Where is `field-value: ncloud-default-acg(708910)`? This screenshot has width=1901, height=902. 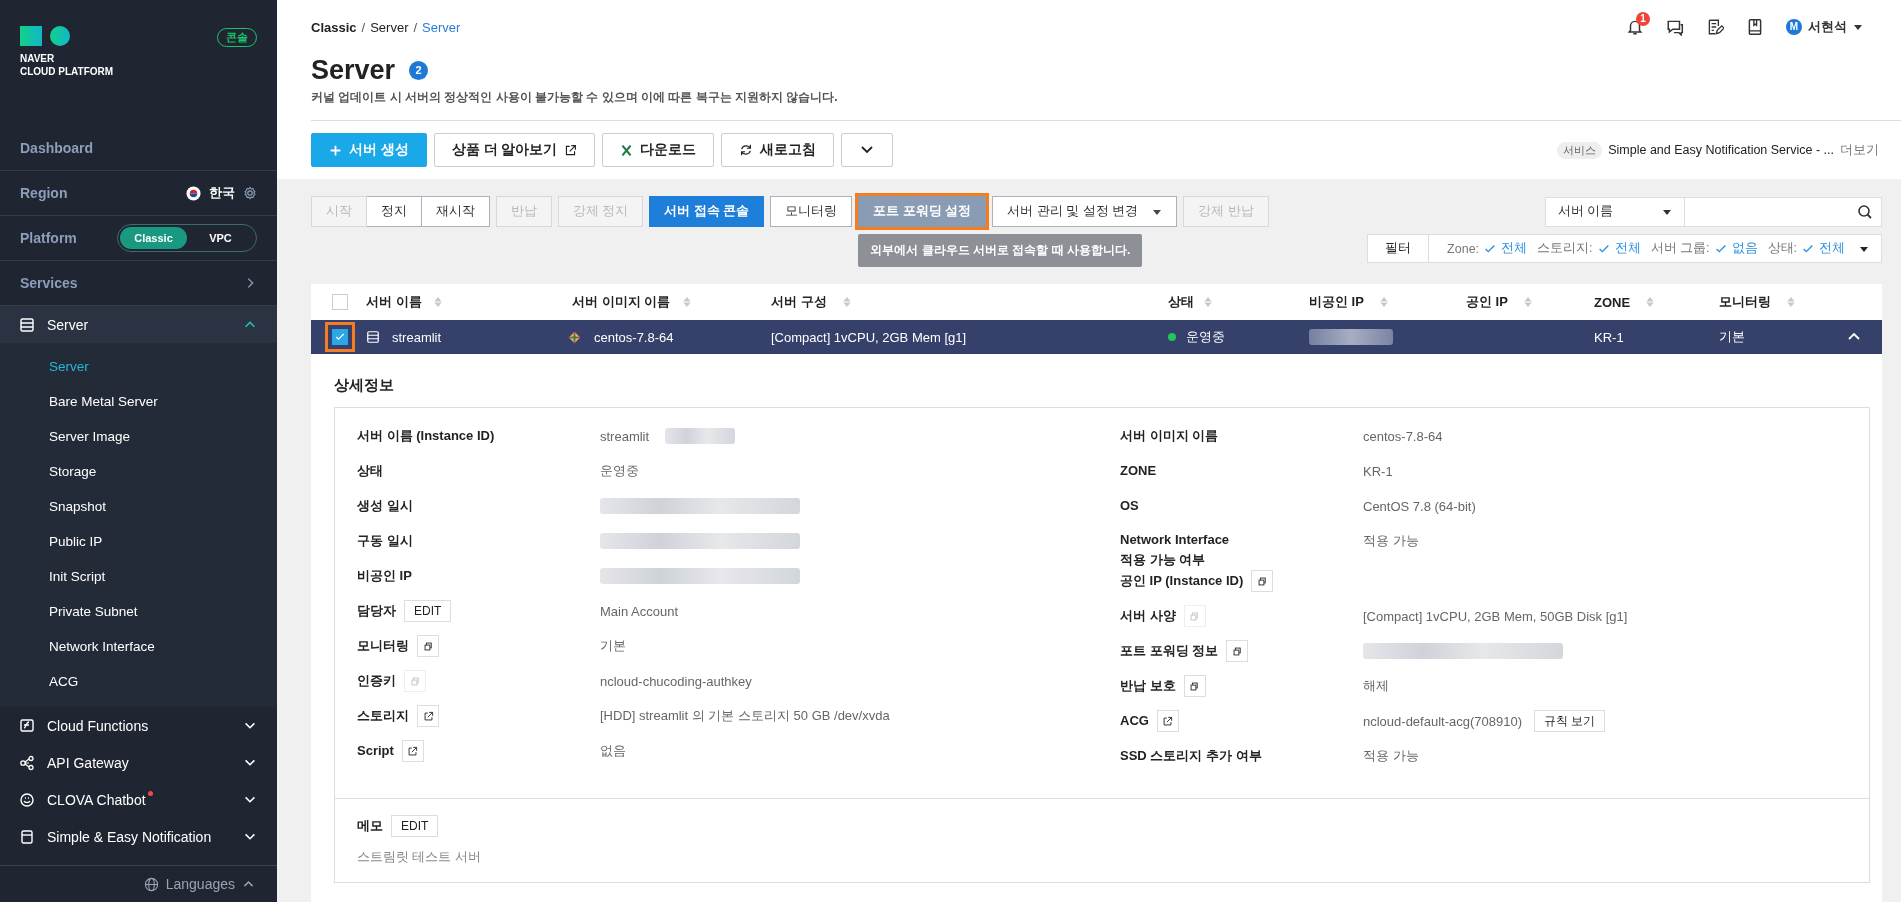 field-value: ncloud-default-acg(708910) is located at coordinates (1442, 721).